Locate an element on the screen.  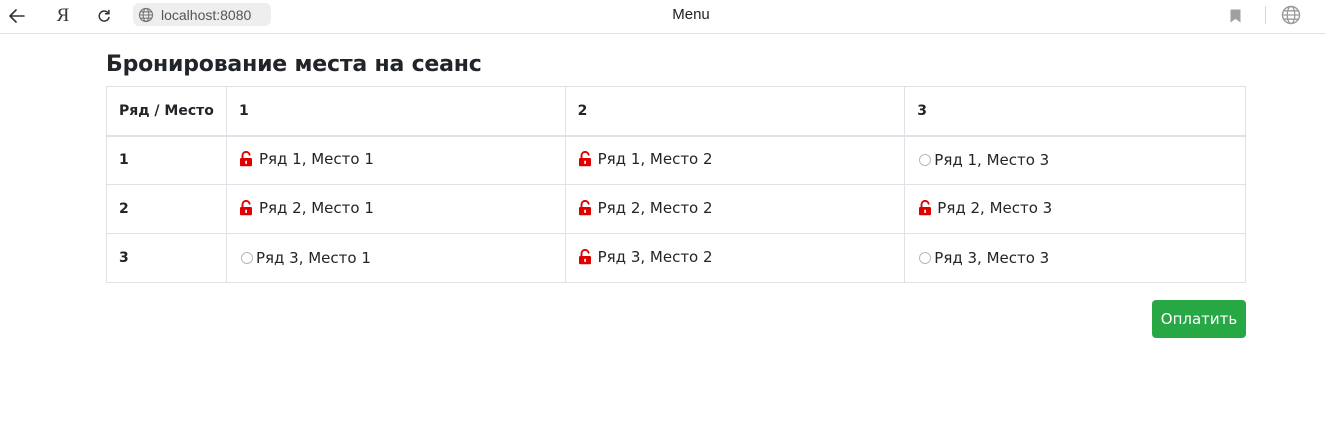
seat-option: Ряд 2, Место 3 is located at coordinates (984, 208).